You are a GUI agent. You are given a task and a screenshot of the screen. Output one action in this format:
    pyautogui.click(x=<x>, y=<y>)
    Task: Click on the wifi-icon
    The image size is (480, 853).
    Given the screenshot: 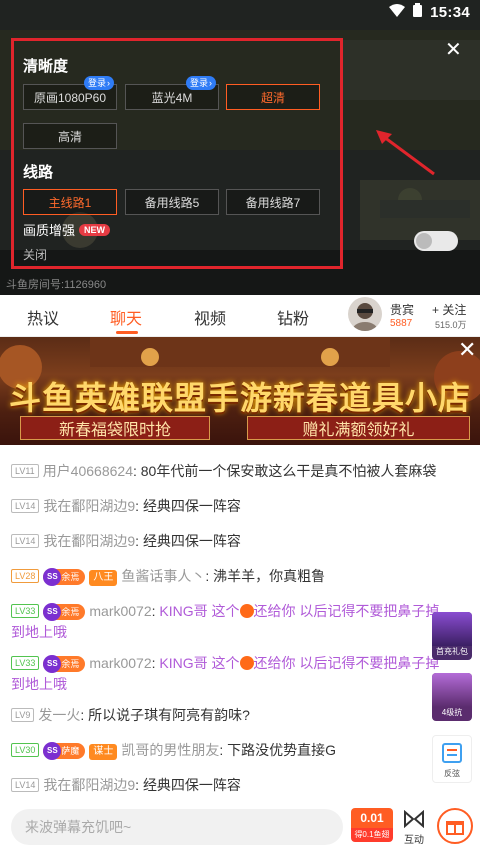 What is the action you would take?
    pyautogui.click(x=397, y=12)
    